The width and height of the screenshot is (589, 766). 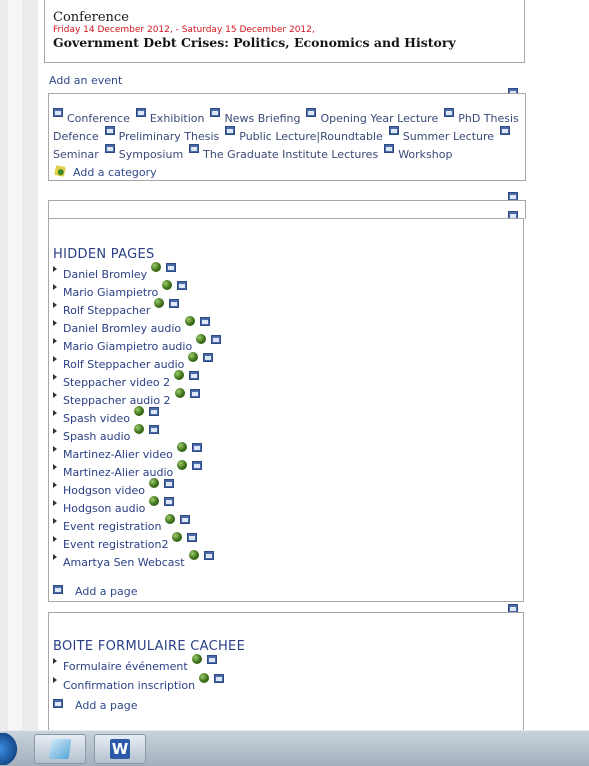 I want to click on list-item: Amartya Sen Webcast, so click(x=133, y=560).